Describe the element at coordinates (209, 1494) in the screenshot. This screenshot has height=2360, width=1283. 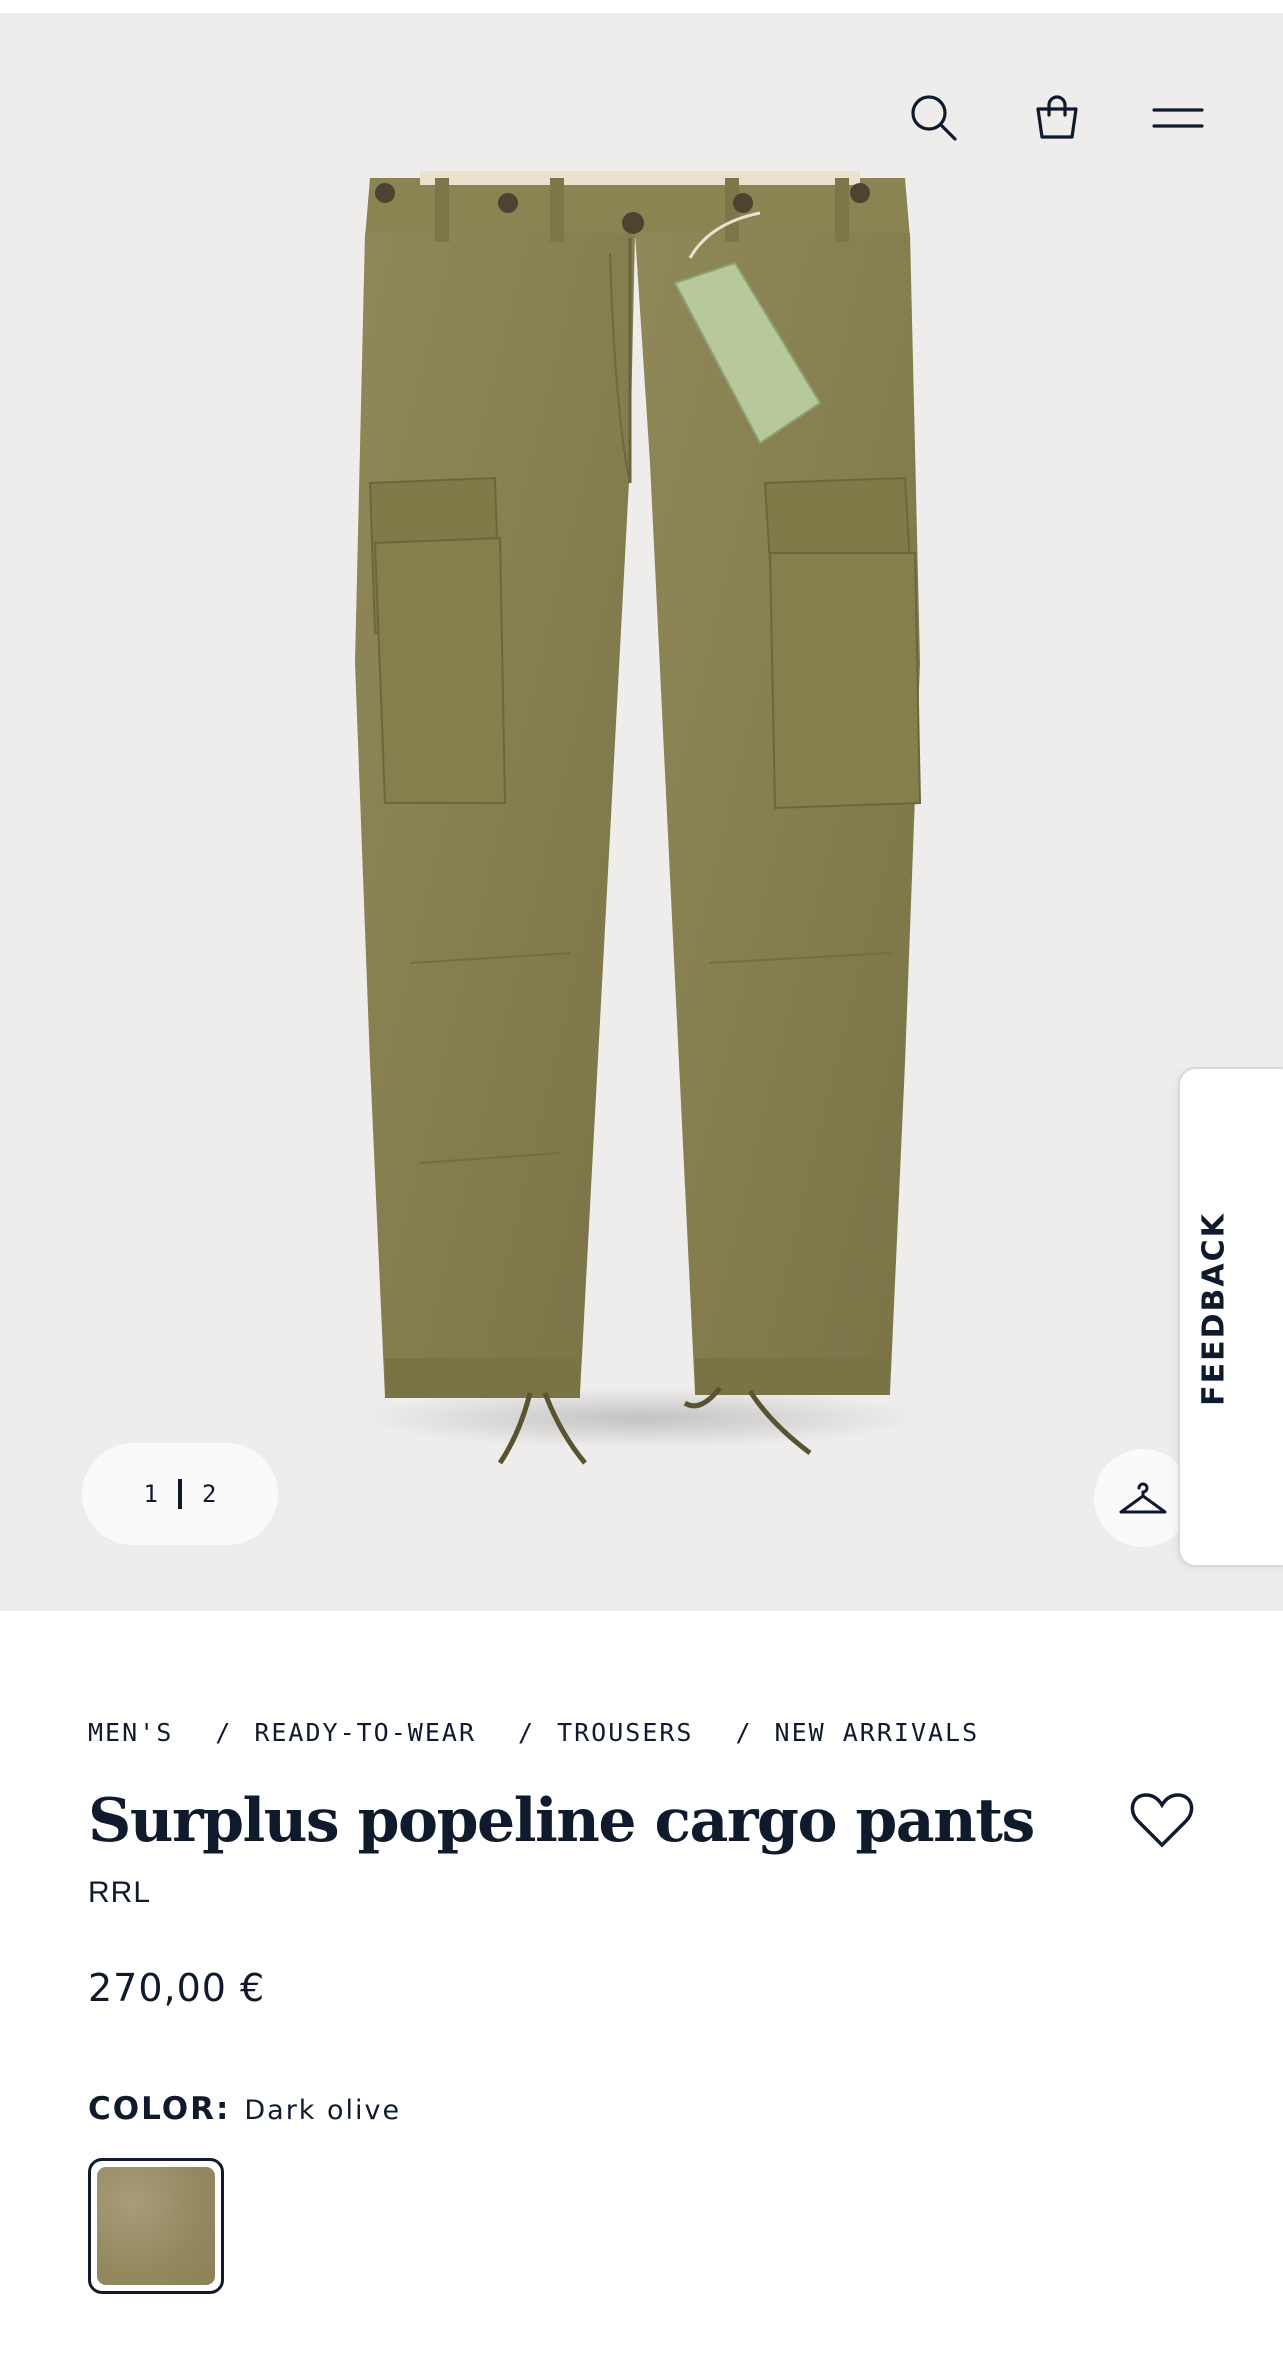
I see `pager-total: 2` at that location.